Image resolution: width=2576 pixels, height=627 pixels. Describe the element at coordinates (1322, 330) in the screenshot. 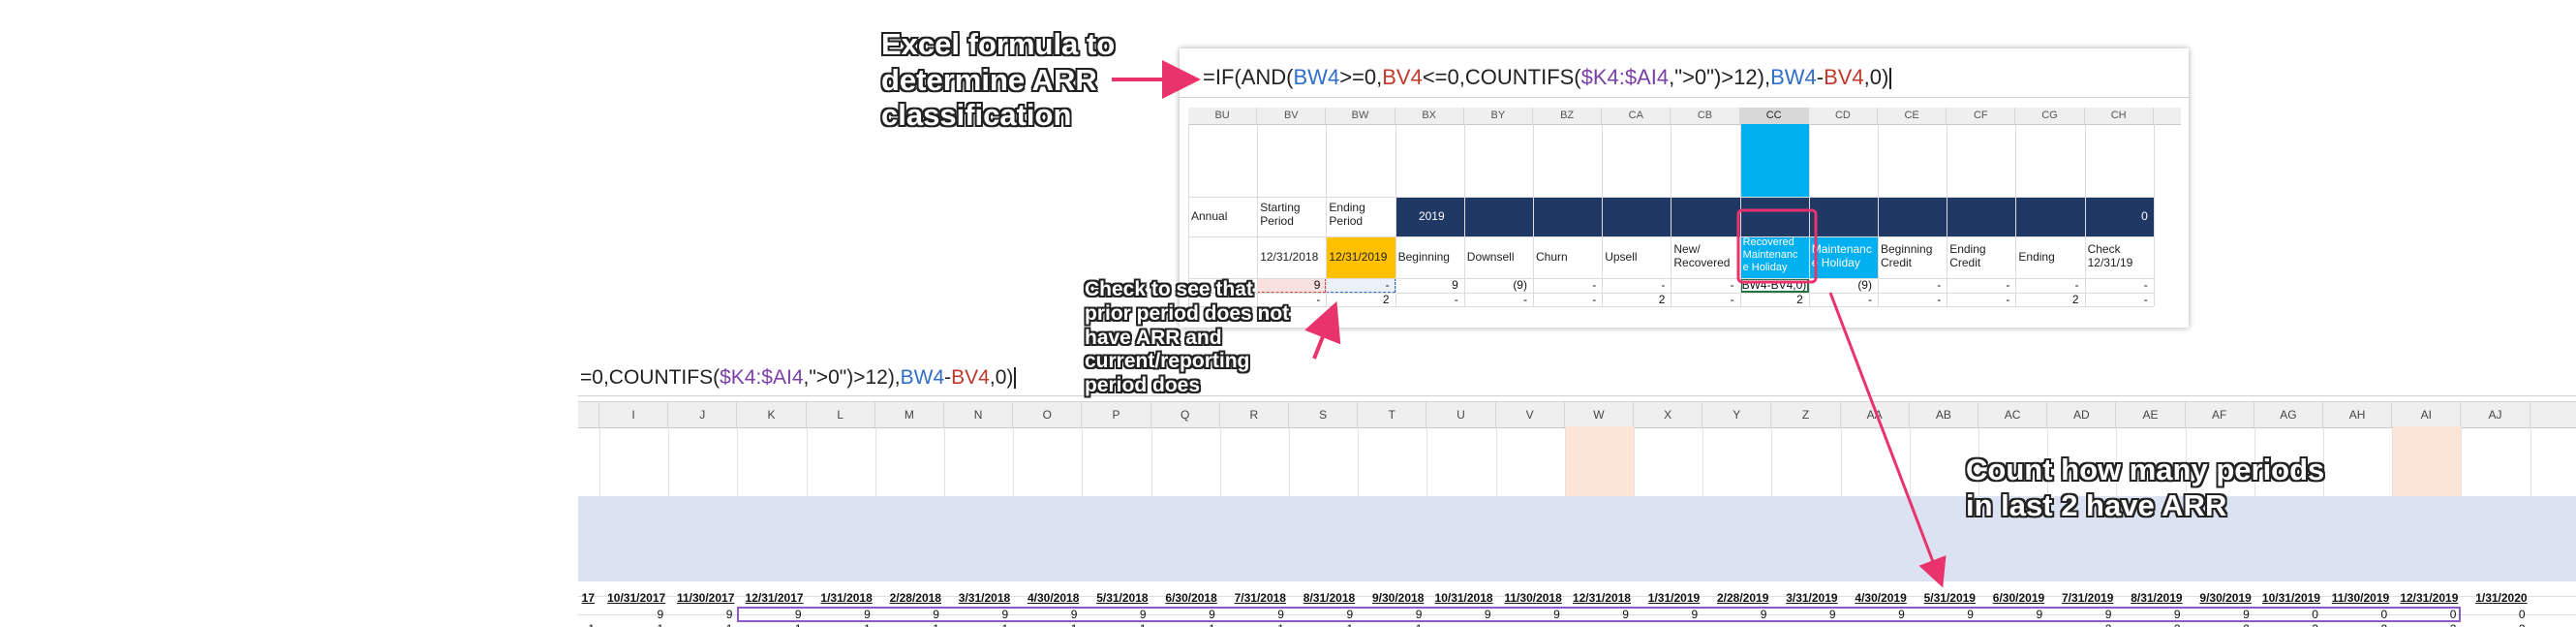

I see `arrow-to-period-cells` at that location.